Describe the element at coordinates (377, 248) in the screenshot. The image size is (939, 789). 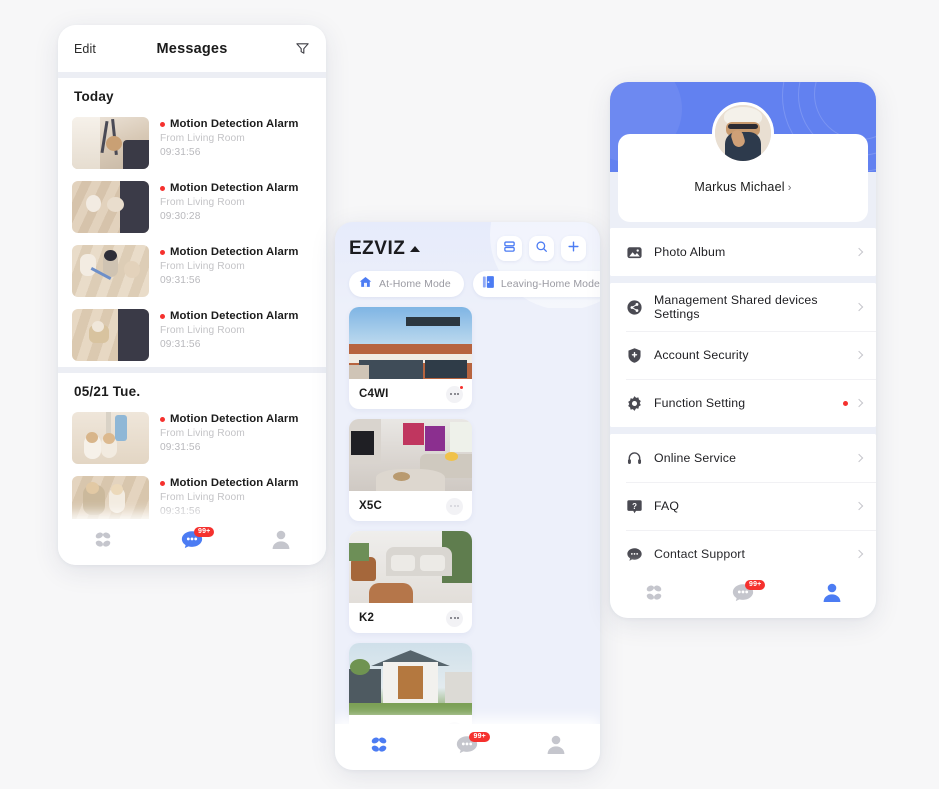
I see `brand-wordmark: EZVIZ` at that location.